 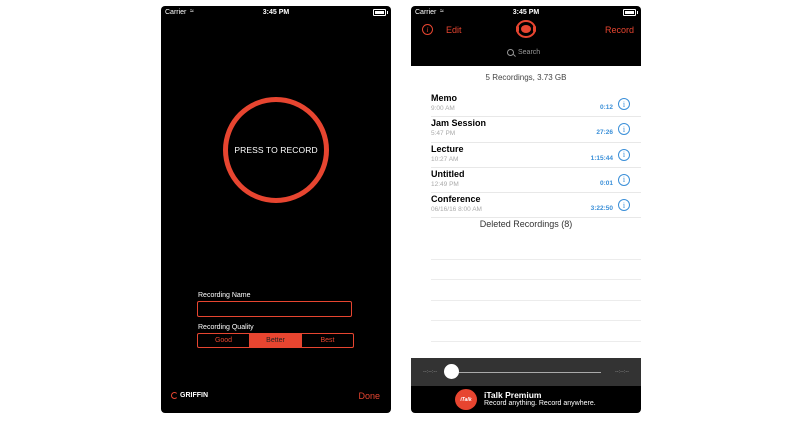 I want to click on deleted-recordings-link: Deleted Recordings (8), so click(x=526, y=224).